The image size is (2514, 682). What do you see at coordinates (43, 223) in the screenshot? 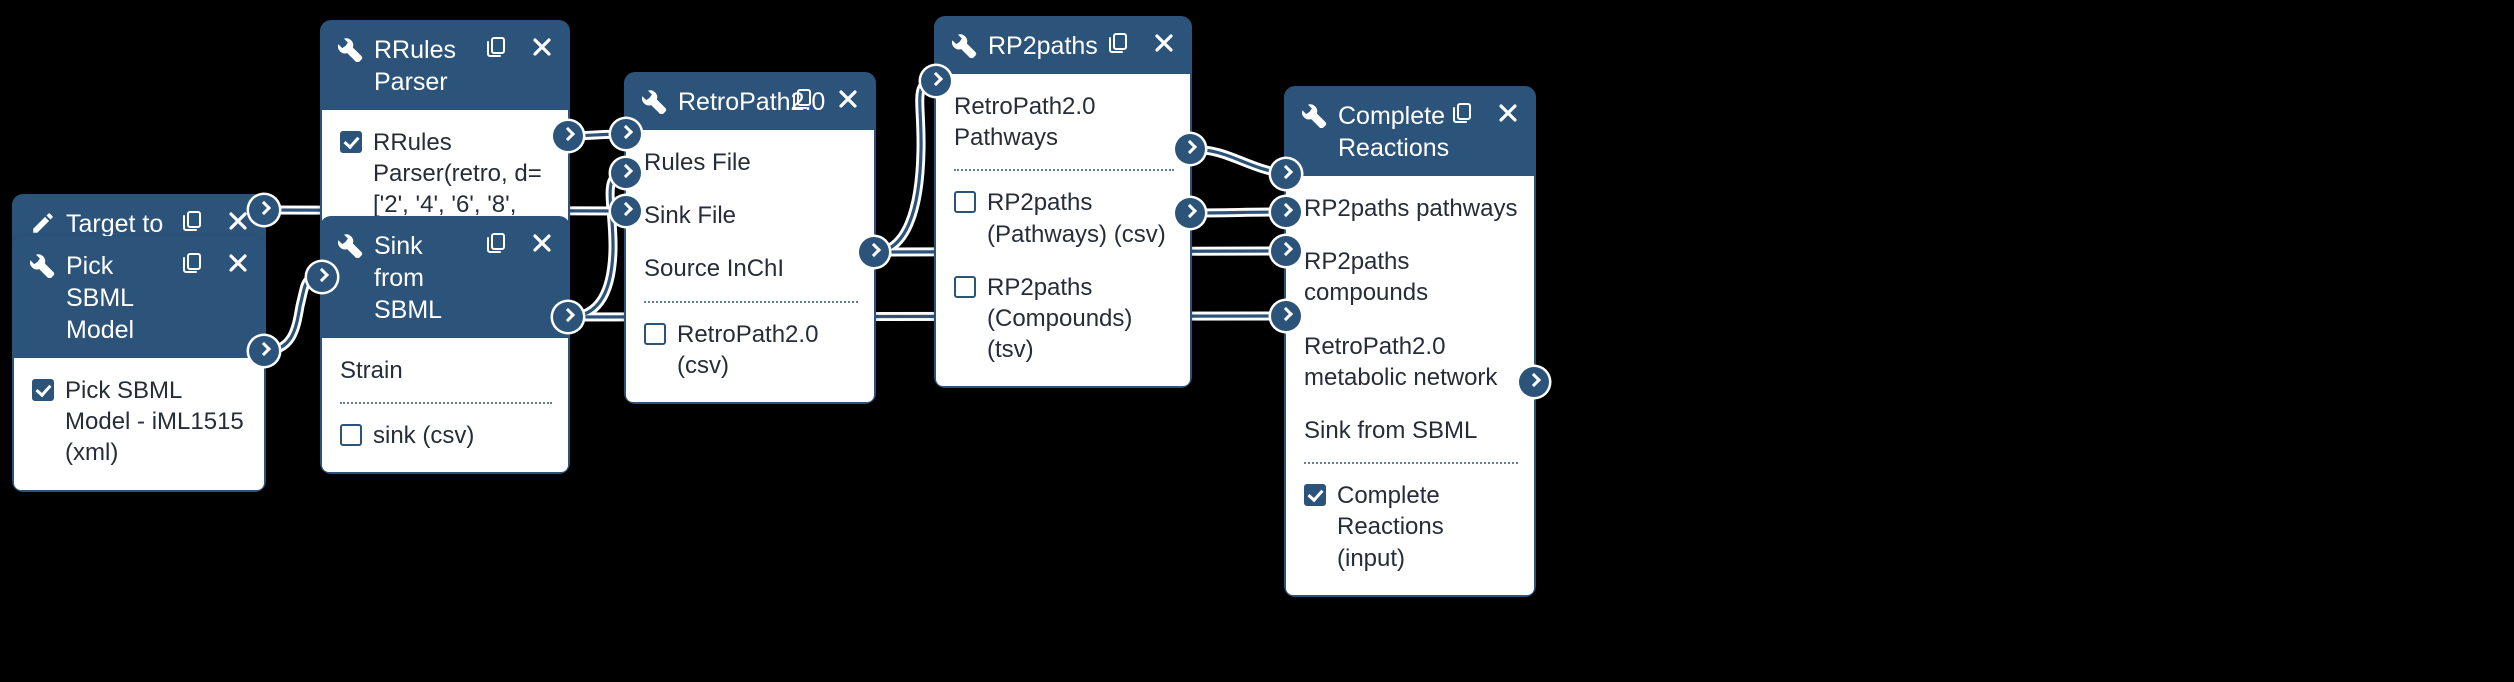
I see `pencil-icon` at bounding box center [43, 223].